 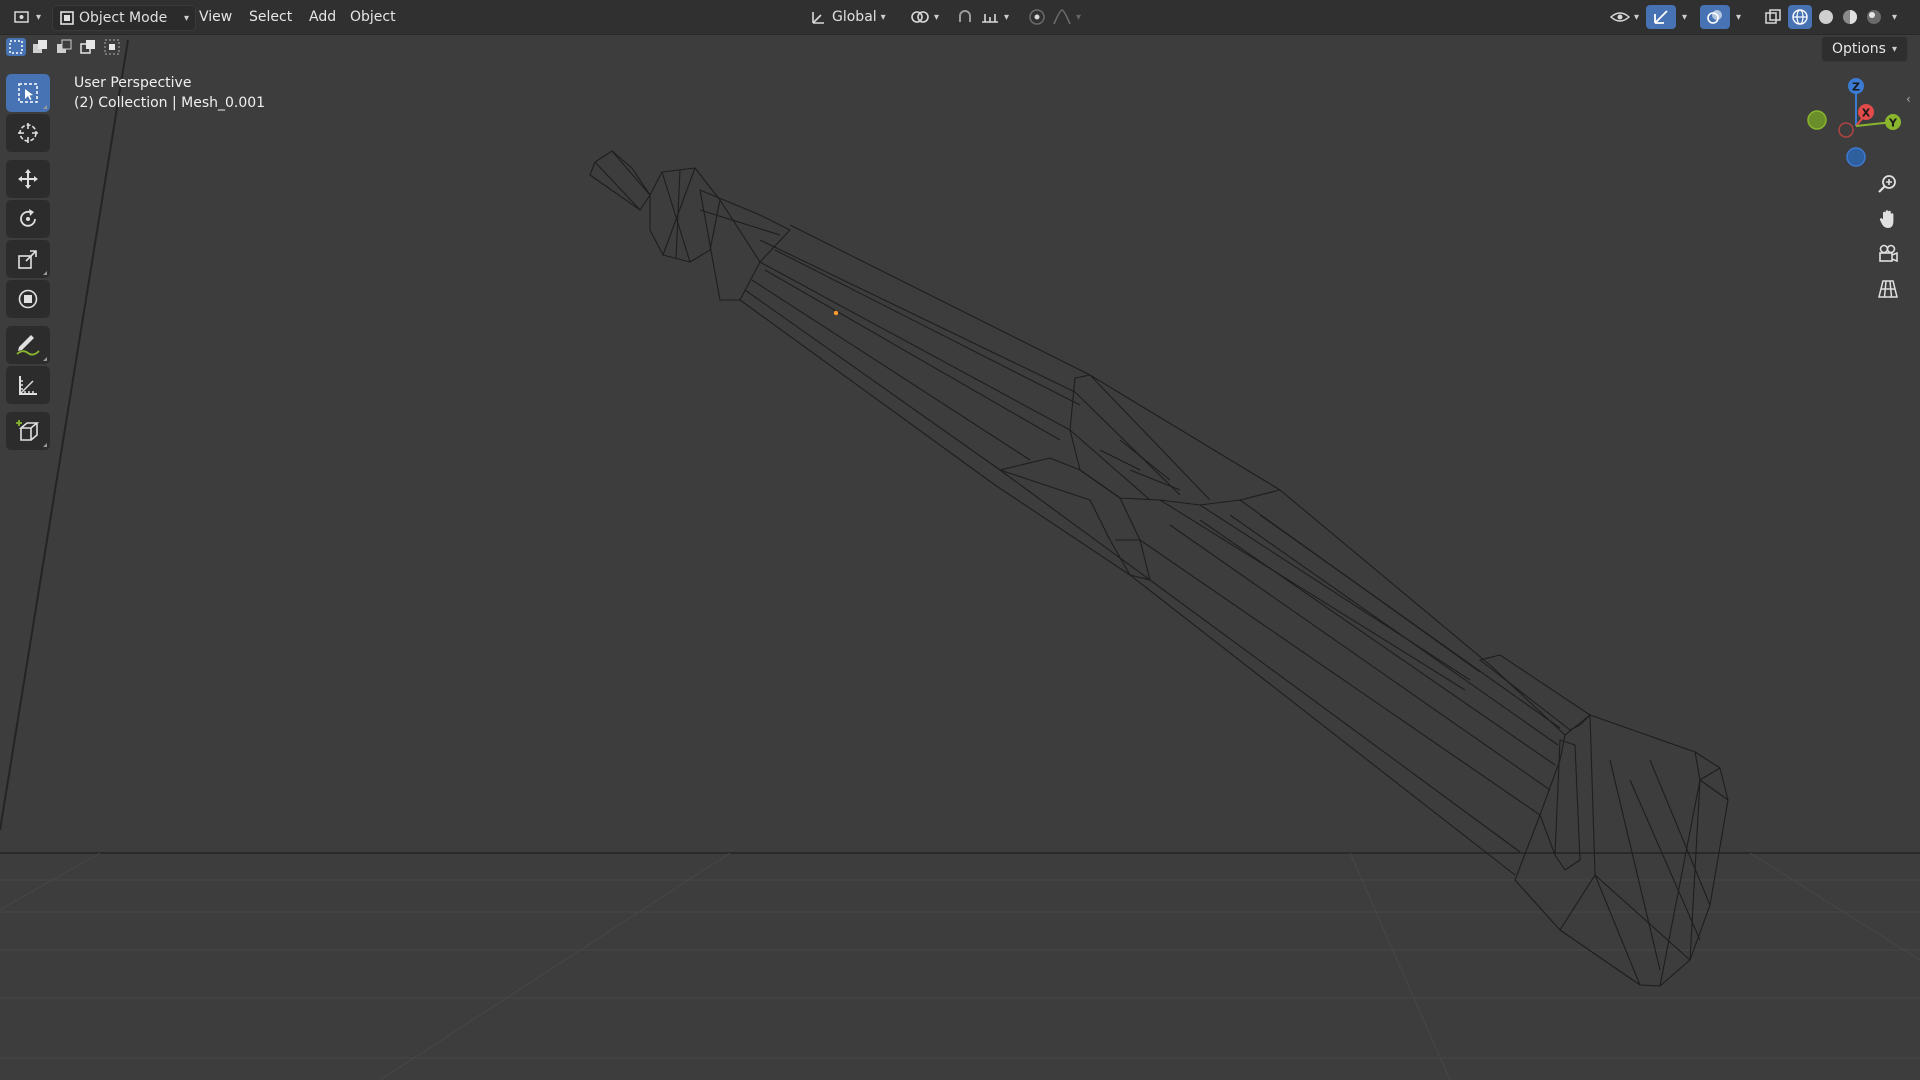 I want to click on move-tool, so click(x=28, y=179).